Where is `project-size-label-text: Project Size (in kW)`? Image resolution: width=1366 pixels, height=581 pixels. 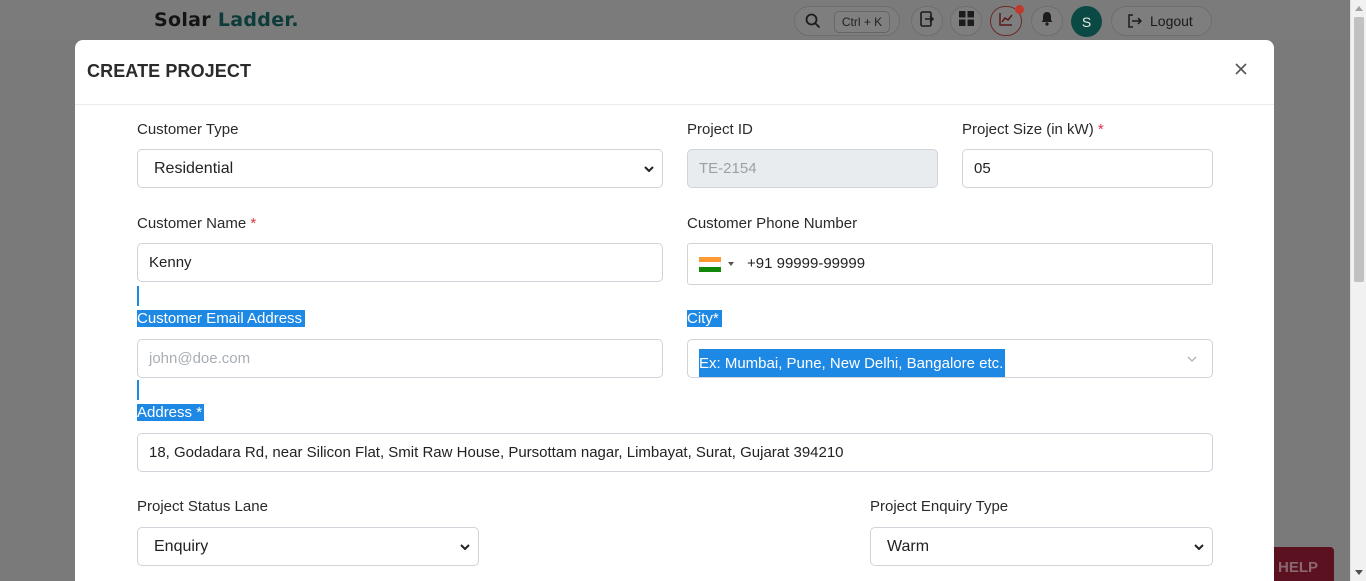 project-size-label-text: Project Size (in kW) is located at coordinates (1028, 129).